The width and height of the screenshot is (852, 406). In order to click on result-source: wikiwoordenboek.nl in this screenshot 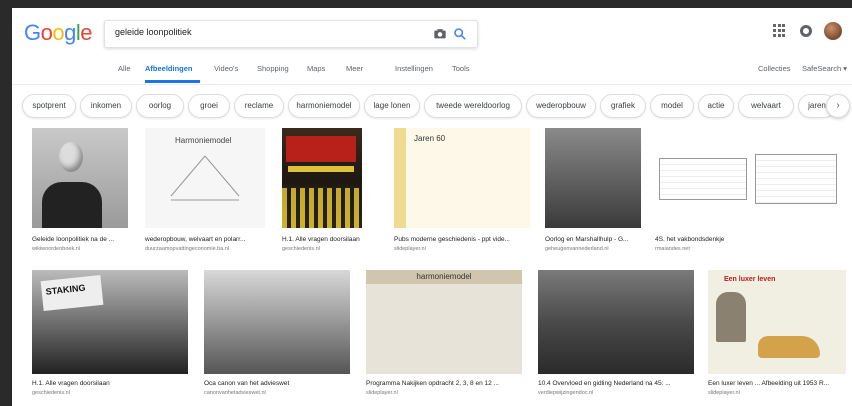, I will do `click(56, 249)`.